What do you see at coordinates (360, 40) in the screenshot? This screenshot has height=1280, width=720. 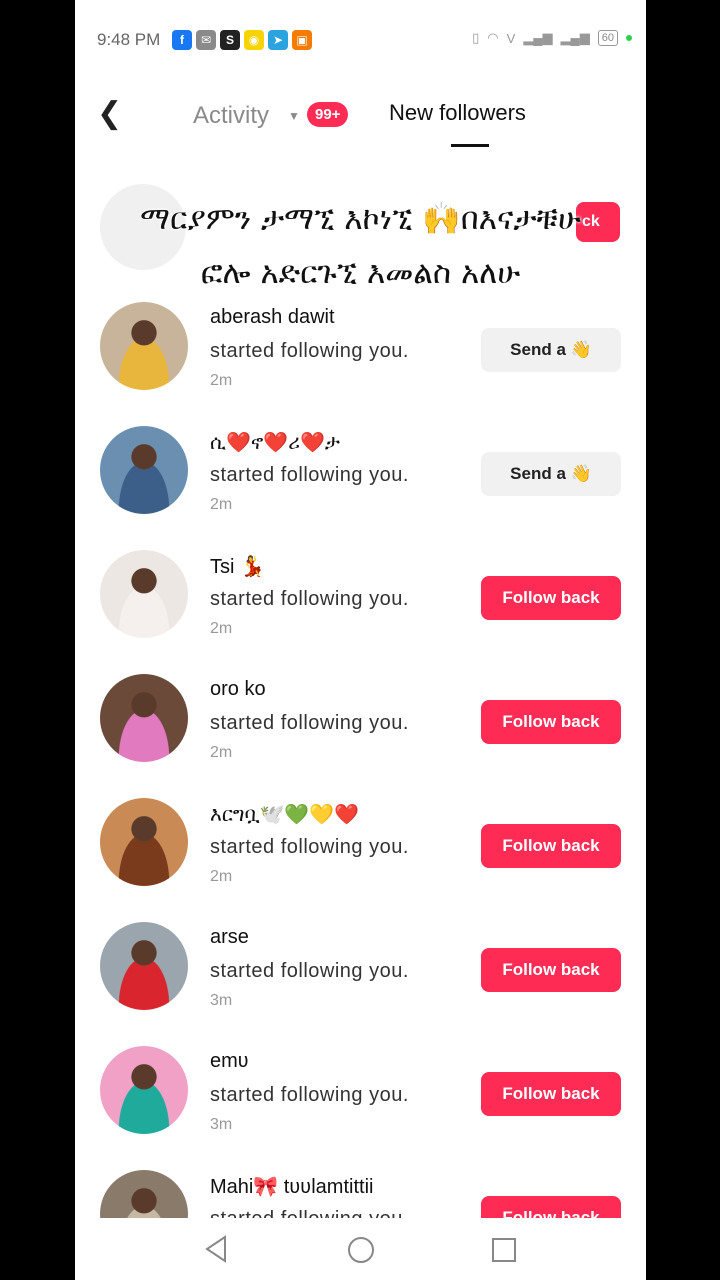 I see `status-bar: 9:48 PM f ✉ S ◉ ➤ ▣ ▯ ◠ V ▂▄▆ ▂▄▆ 60` at bounding box center [360, 40].